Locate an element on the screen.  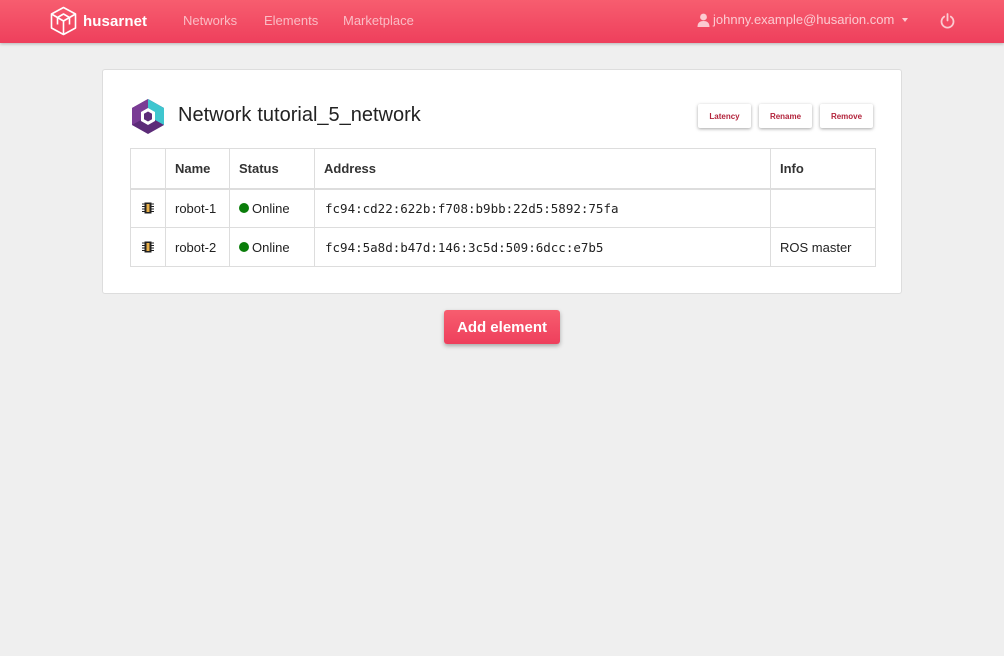
column-header-name: Name is located at coordinates (197, 169).